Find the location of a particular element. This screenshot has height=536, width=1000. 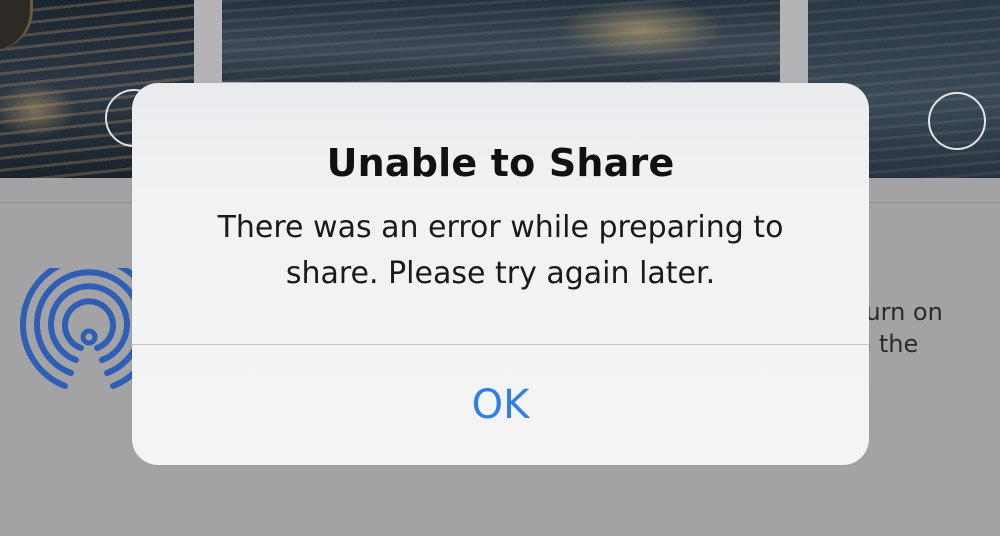

airdrop-hint-line1: turn on is located at coordinates (899, 312).